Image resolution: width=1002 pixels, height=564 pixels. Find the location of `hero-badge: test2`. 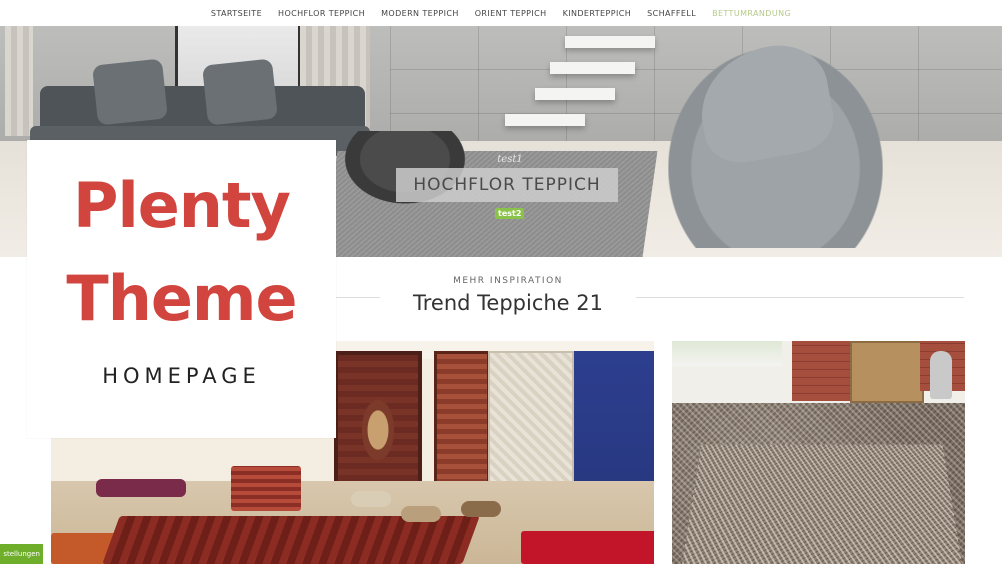

hero-badge: test2 is located at coordinates (510, 213).